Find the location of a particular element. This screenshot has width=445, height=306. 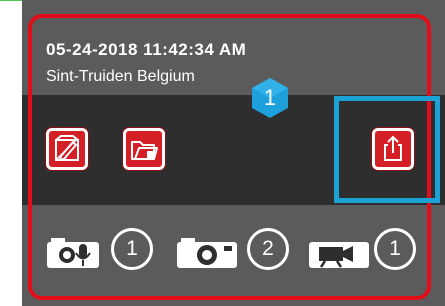

entry-badge-count: 1 is located at coordinates (270, 97).